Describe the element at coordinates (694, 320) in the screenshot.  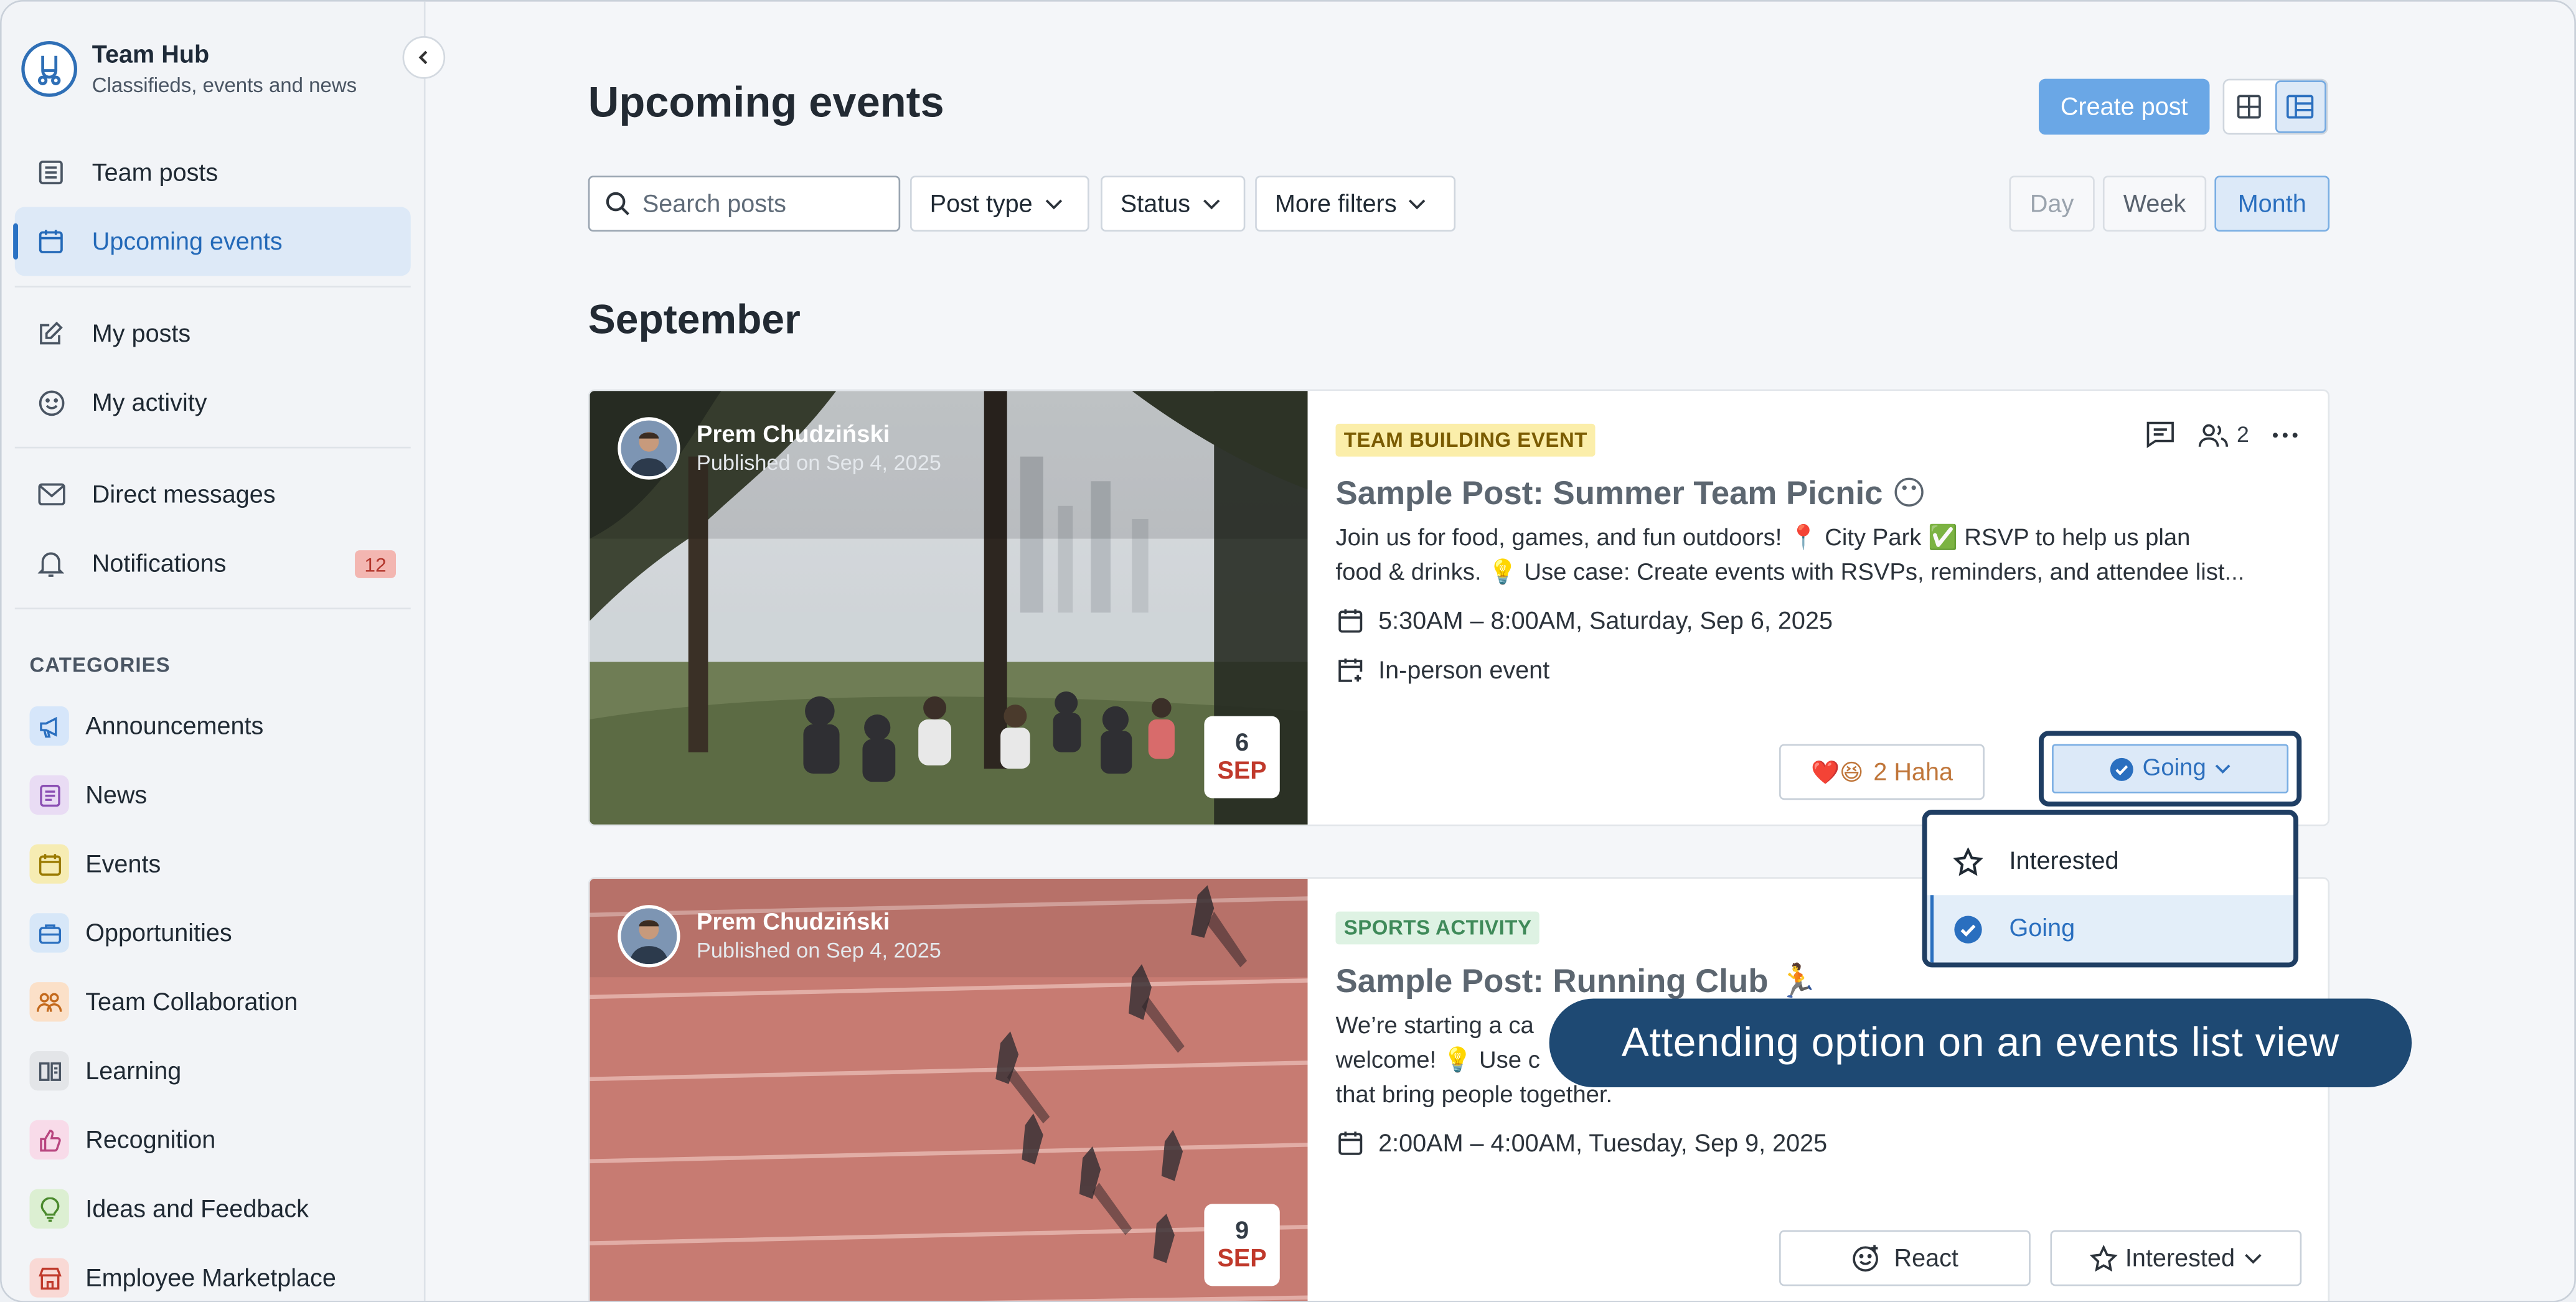
I see `month-heading: September` at that location.